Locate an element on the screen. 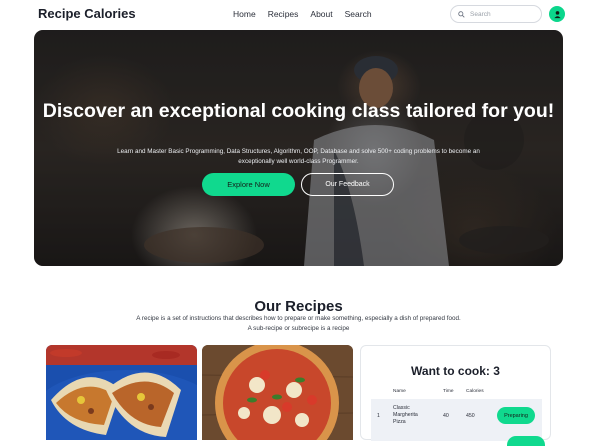  row-index: 1 is located at coordinates (378, 416).